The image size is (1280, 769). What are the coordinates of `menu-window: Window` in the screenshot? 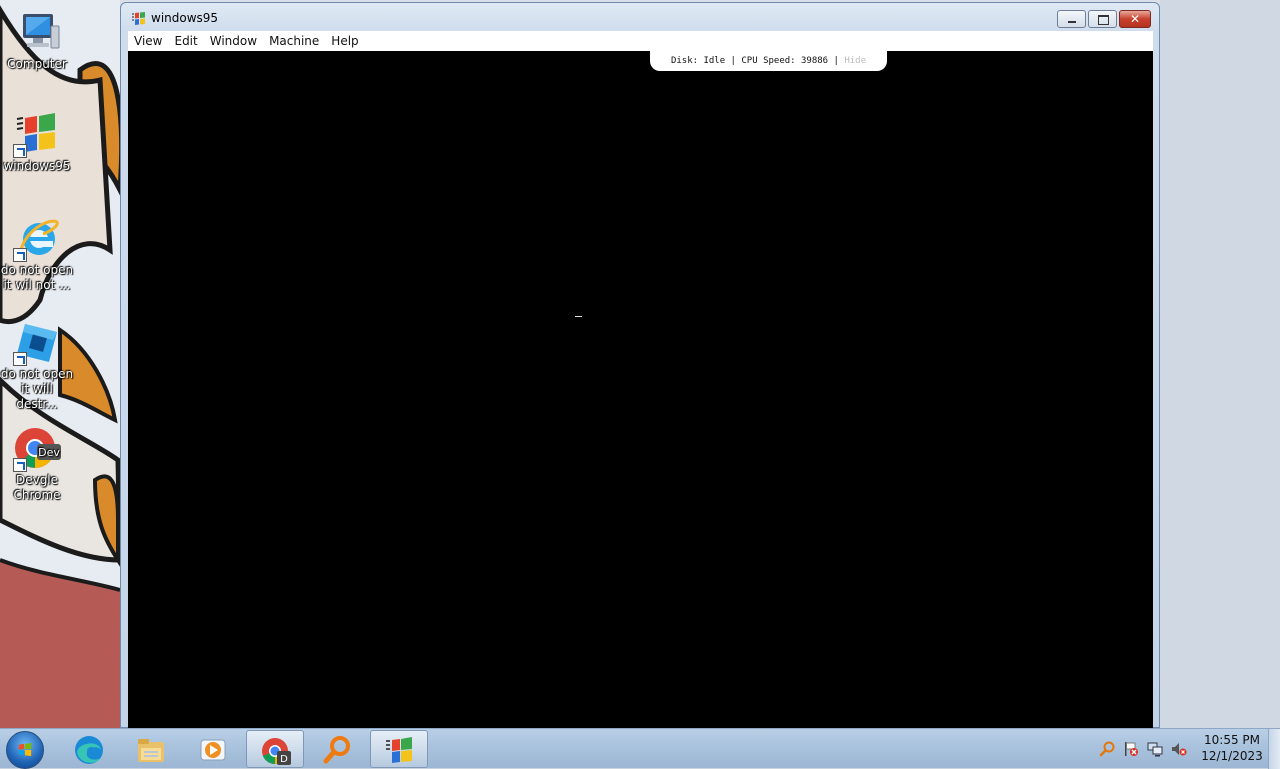 It's located at (233, 41).